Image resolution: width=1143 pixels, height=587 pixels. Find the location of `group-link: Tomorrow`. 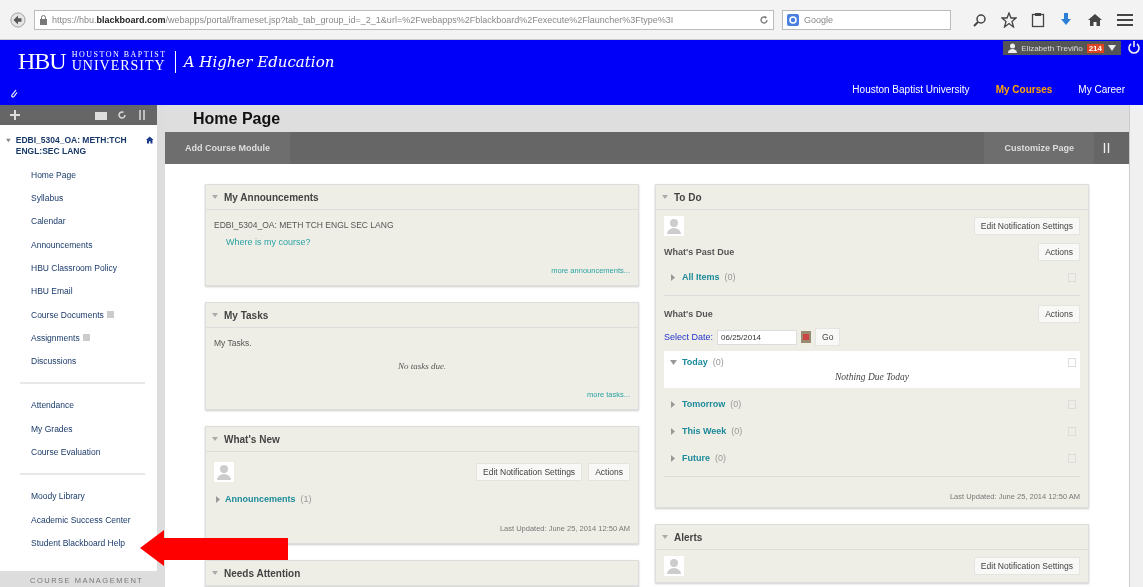

group-link: Tomorrow is located at coordinates (704, 404).